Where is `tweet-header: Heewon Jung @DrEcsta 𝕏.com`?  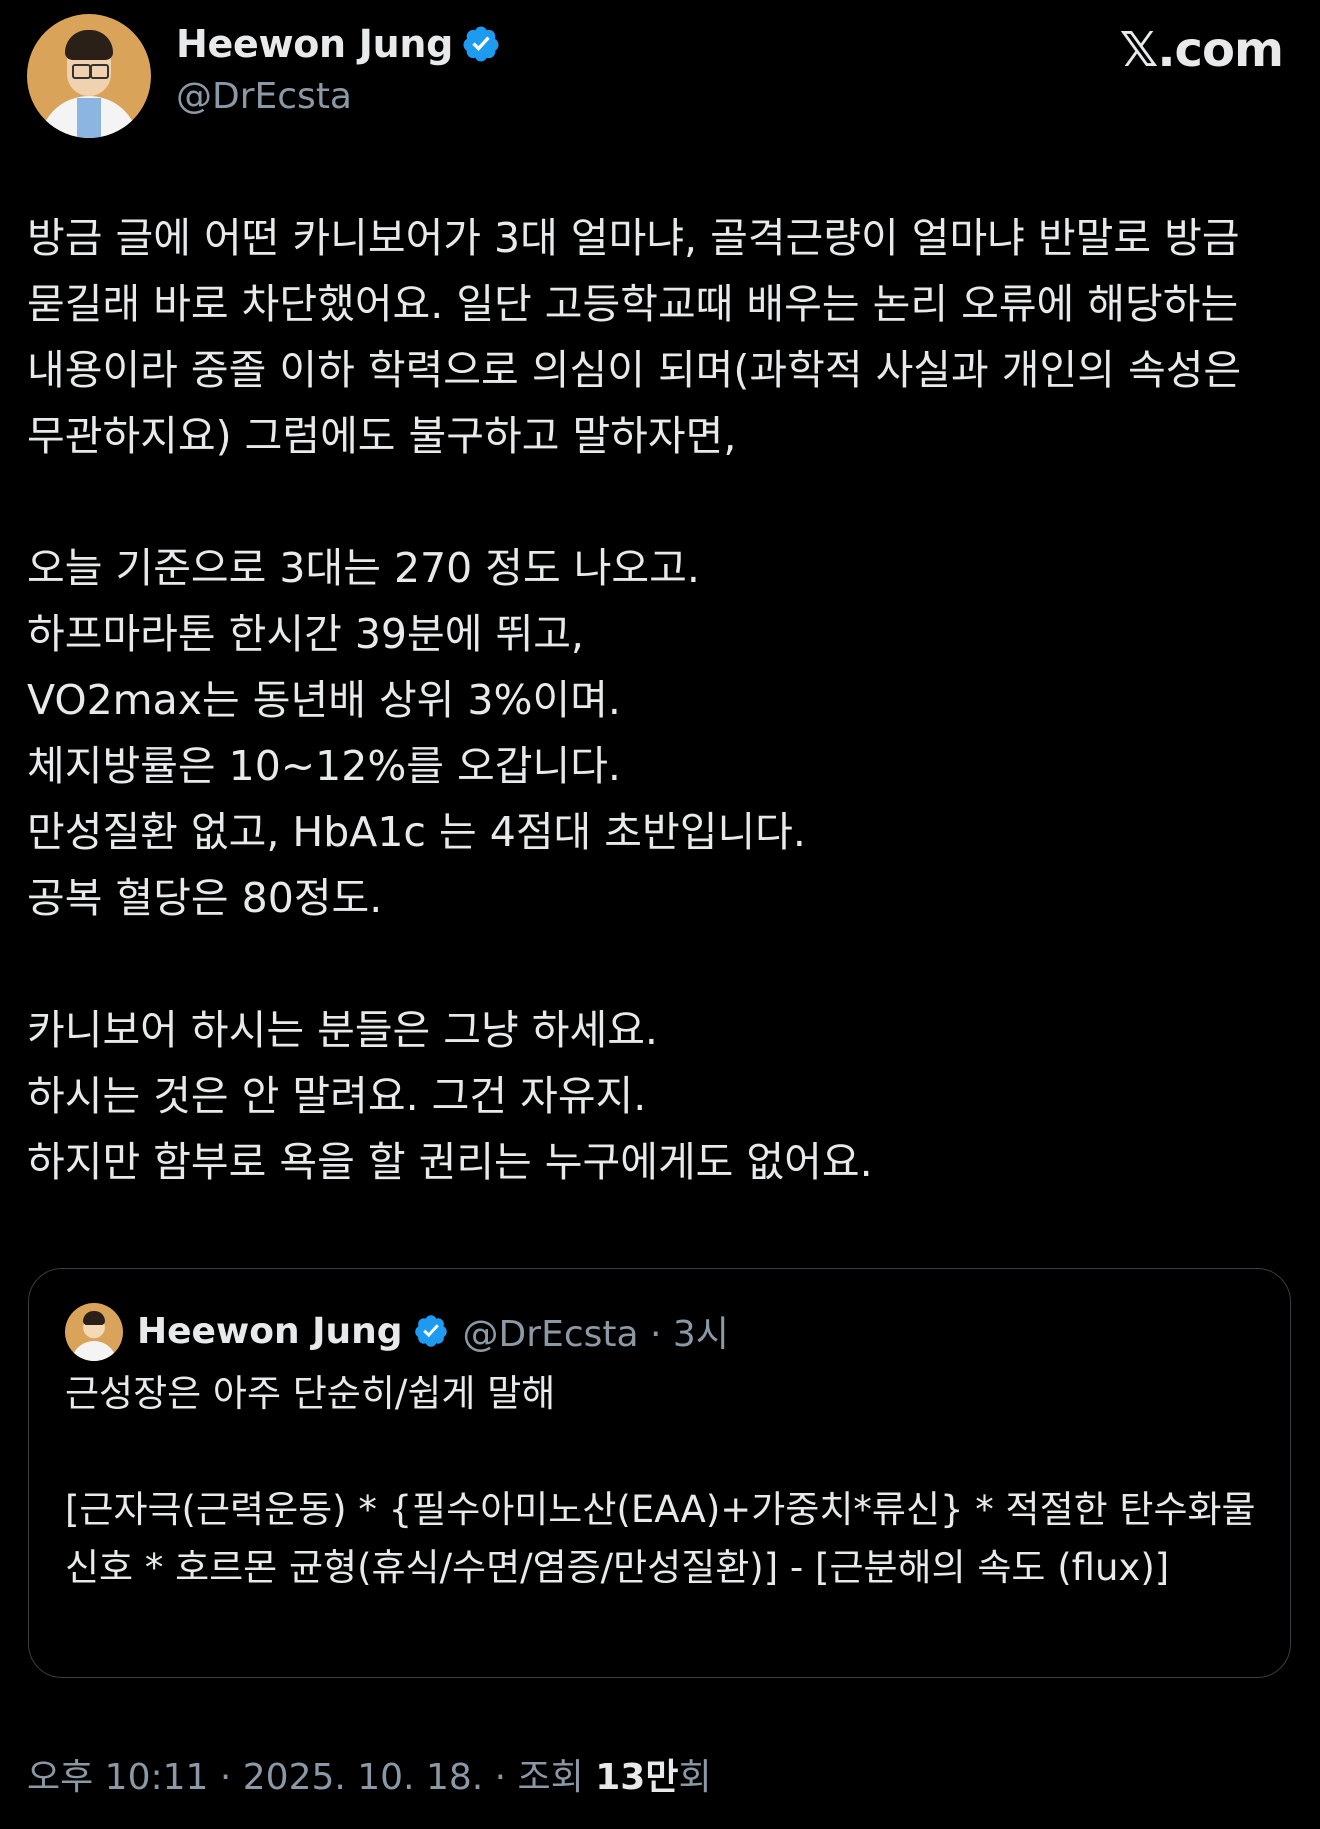
tweet-header: Heewon Jung @DrEcsta 𝕏.com is located at coordinates (660, 76).